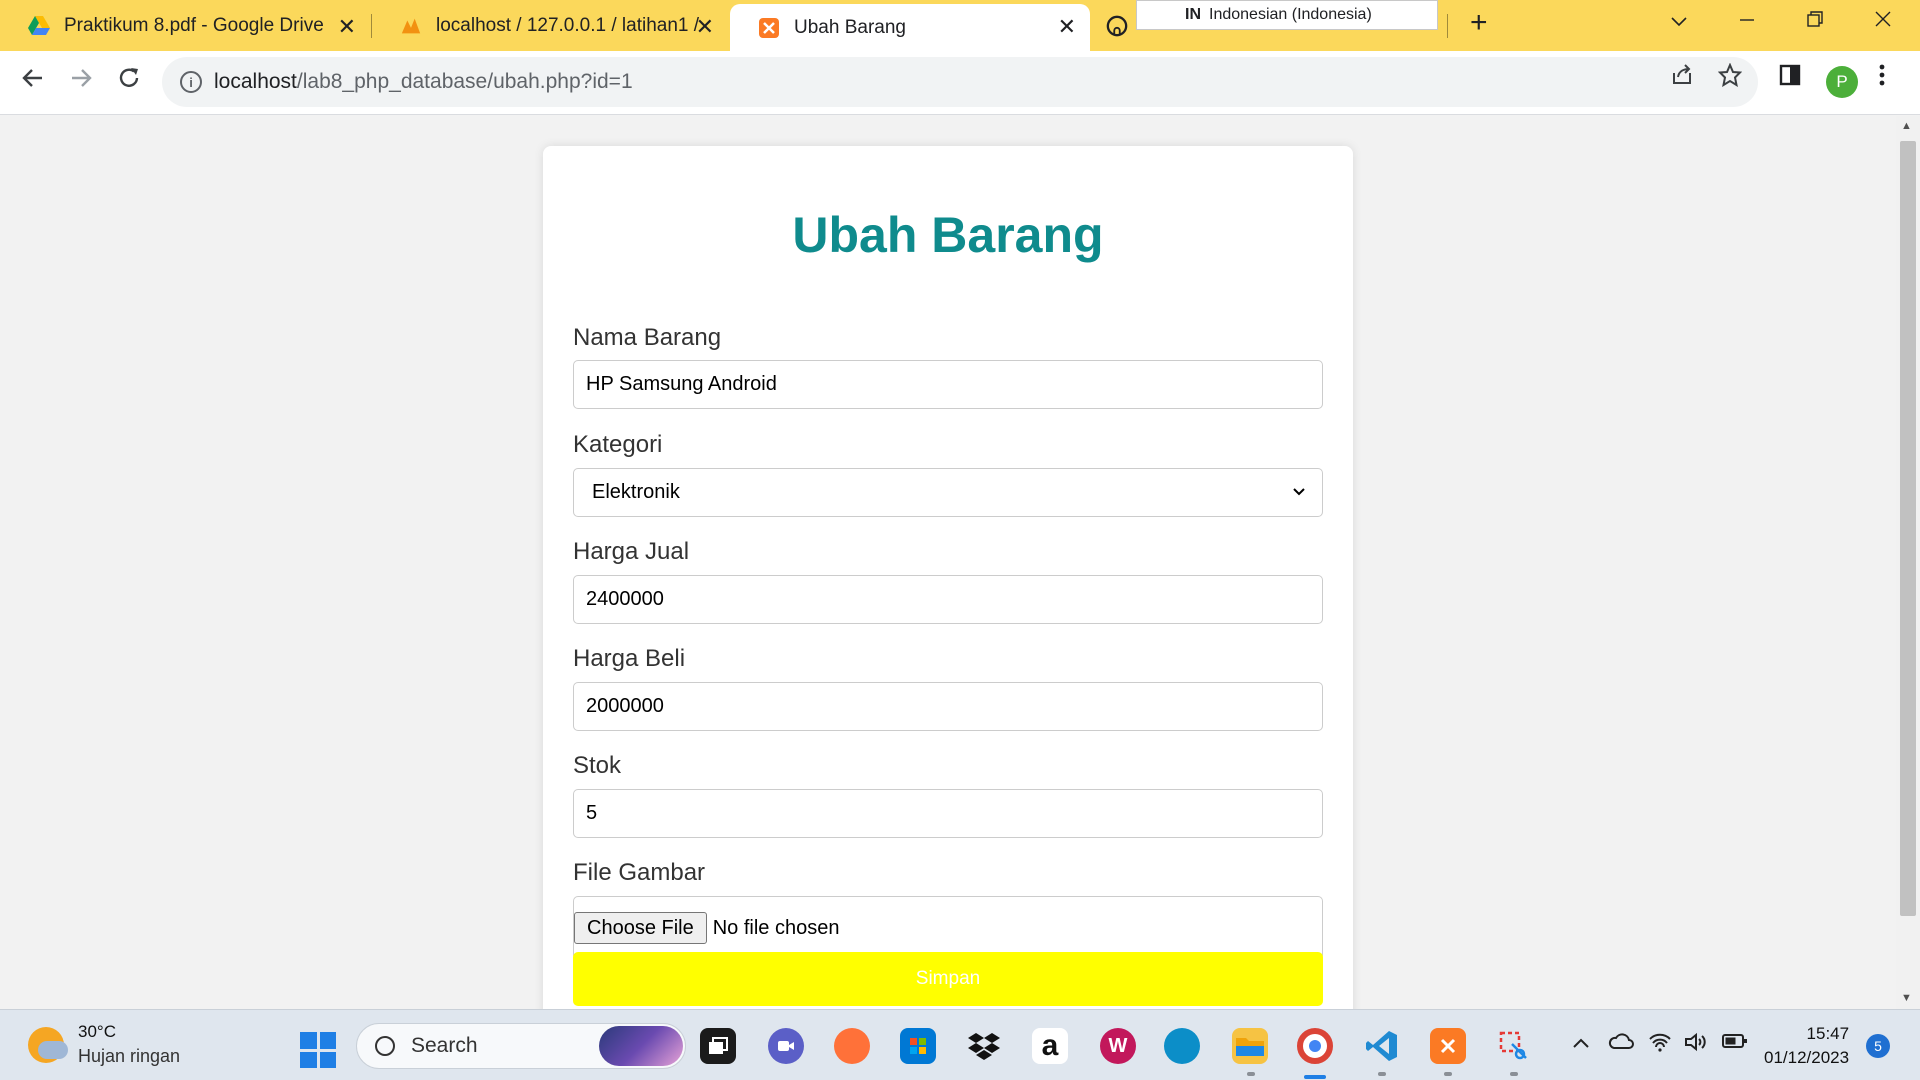 Image resolution: width=1920 pixels, height=1080 pixels. Describe the element at coordinates (1621, 1044) in the screenshot. I see `onedrive-cloud-icon` at that location.